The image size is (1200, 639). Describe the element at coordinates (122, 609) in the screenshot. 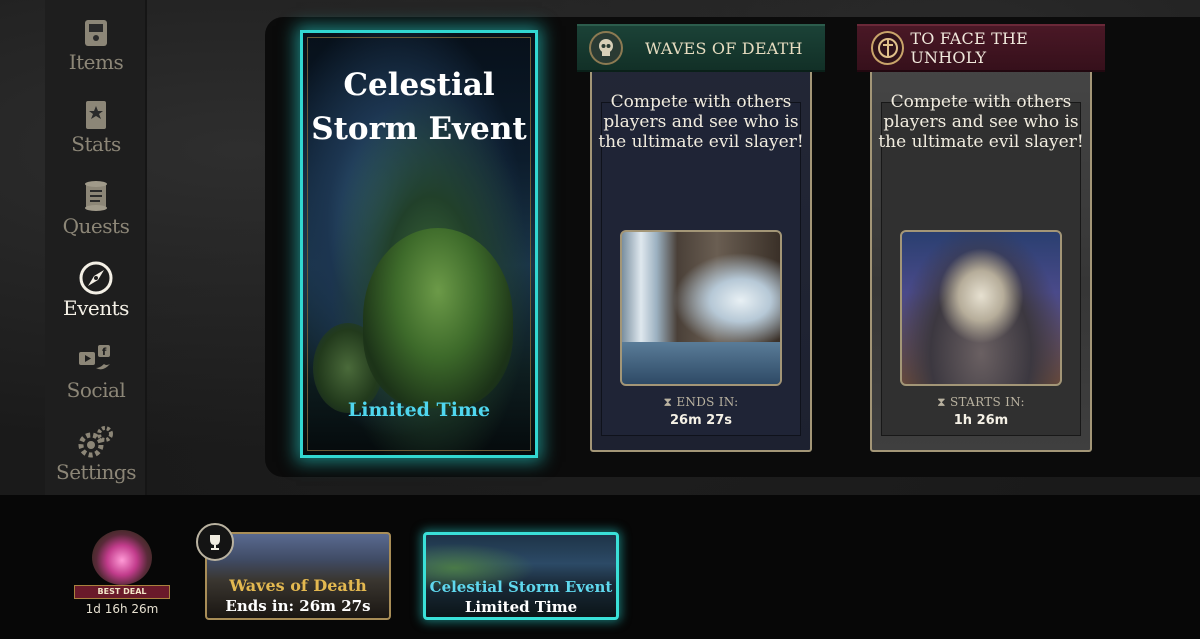

I see `best-deal-timer: 1d 16h 26m` at that location.